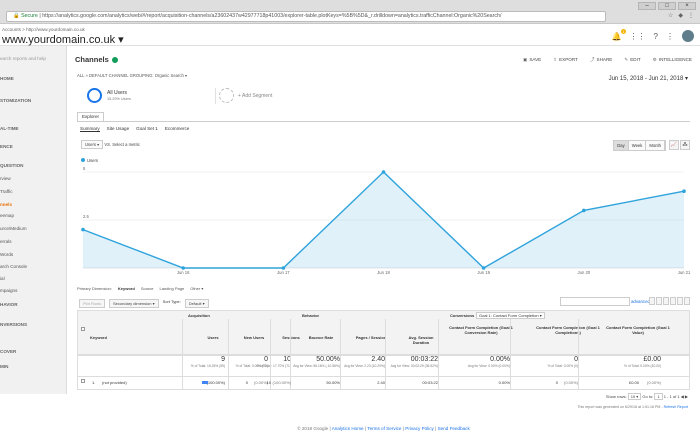 The width and height of the screenshot is (700, 431). What do you see at coordinates (5, 178) in the screenshot?
I see `sidebar-item-rview: rview` at bounding box center [5, 178].